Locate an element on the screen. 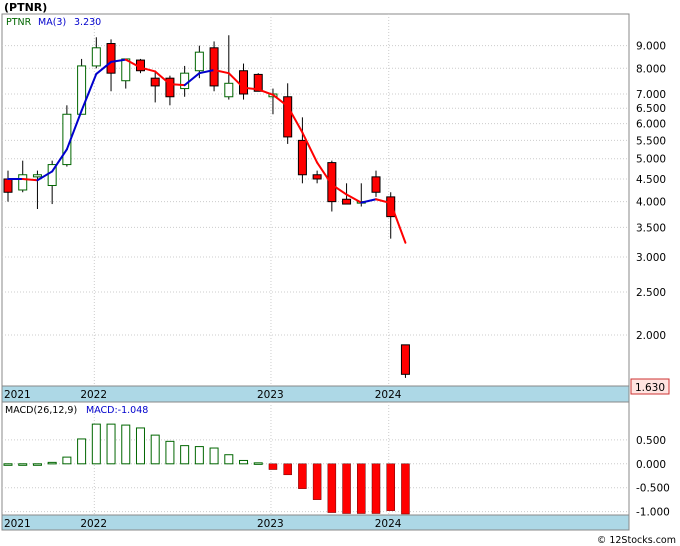  price-tick-label: 2.500 is located at coordinates (651, 293).